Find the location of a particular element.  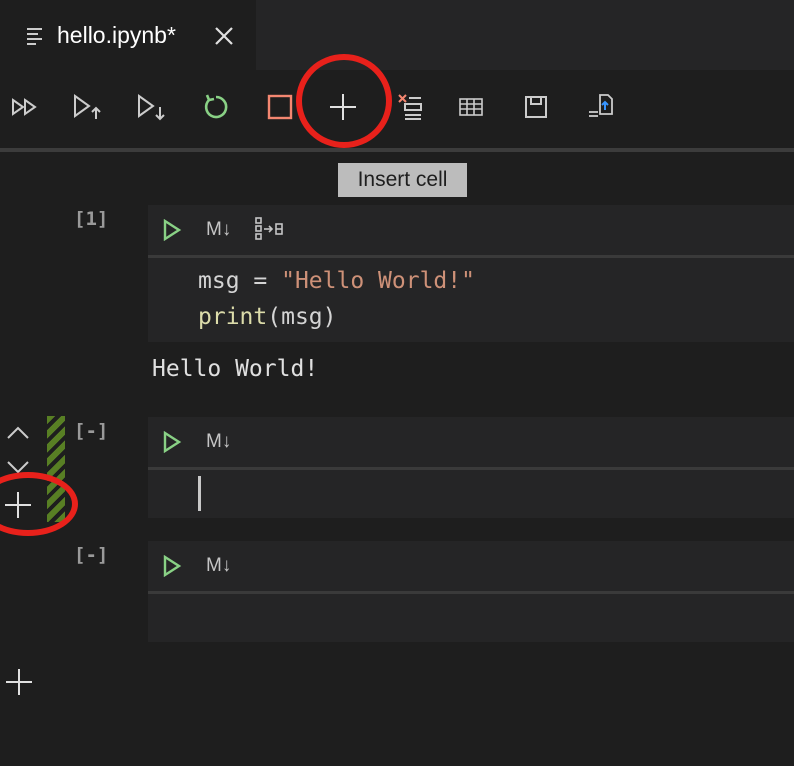

restart-kernel-icon is located at coordinates (216, 107).